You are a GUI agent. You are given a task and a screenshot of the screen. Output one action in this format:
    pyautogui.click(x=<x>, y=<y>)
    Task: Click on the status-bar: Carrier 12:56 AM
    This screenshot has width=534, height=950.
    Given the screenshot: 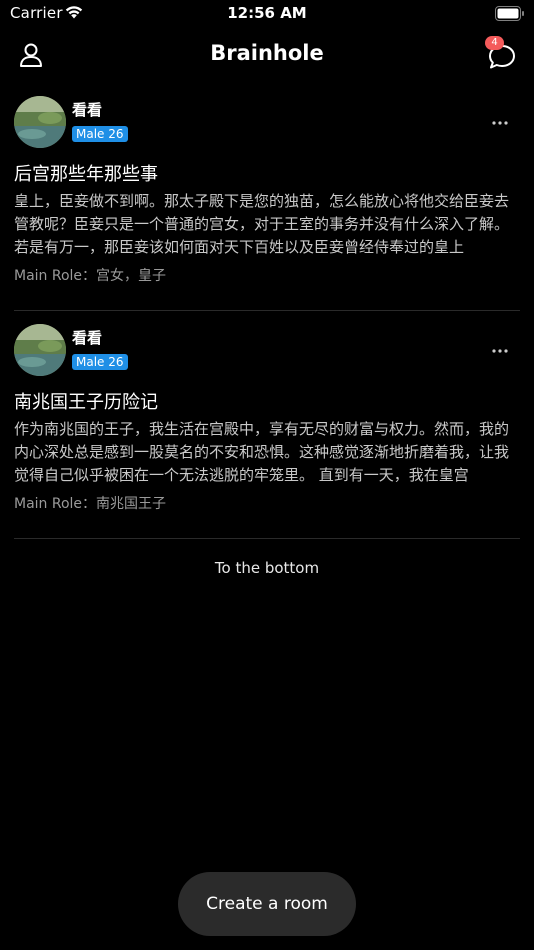 What is the action you would take?
    pyautogui.click(x=267, y=15)
    